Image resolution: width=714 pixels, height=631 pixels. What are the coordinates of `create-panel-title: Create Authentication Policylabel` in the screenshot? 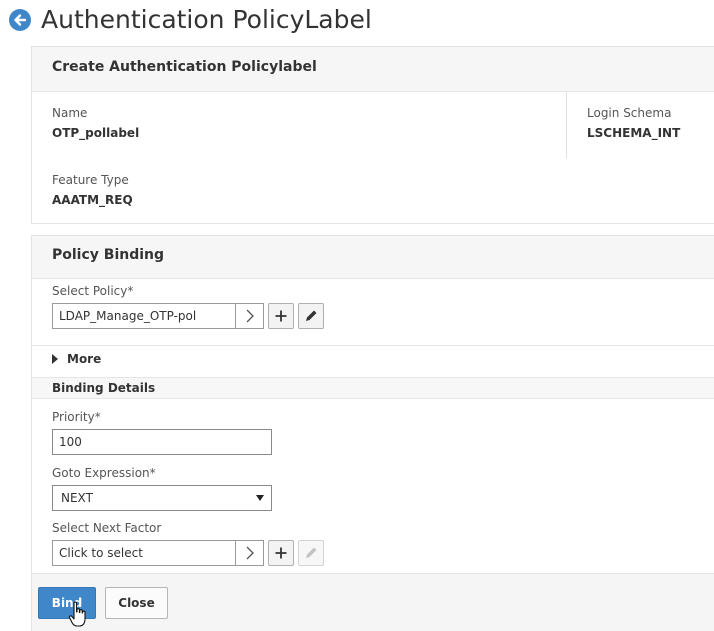 It's located at (184, 67).